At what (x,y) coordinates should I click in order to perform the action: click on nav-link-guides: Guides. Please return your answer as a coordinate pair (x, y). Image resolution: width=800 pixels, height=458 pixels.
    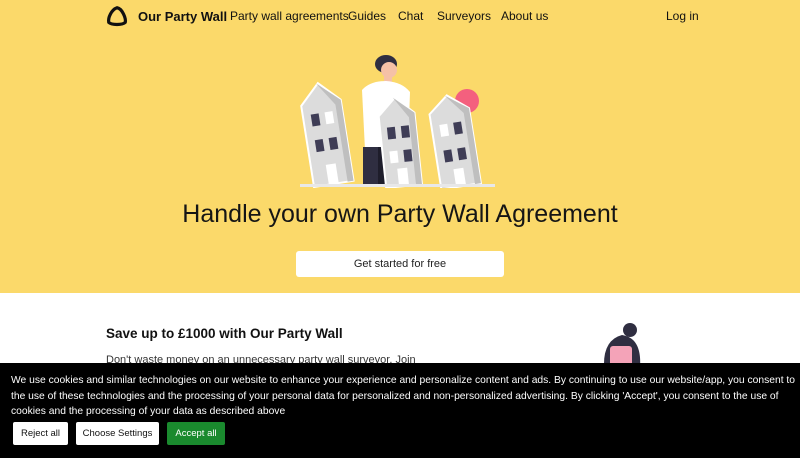
    Looking at the image, I should click on (367, 16).